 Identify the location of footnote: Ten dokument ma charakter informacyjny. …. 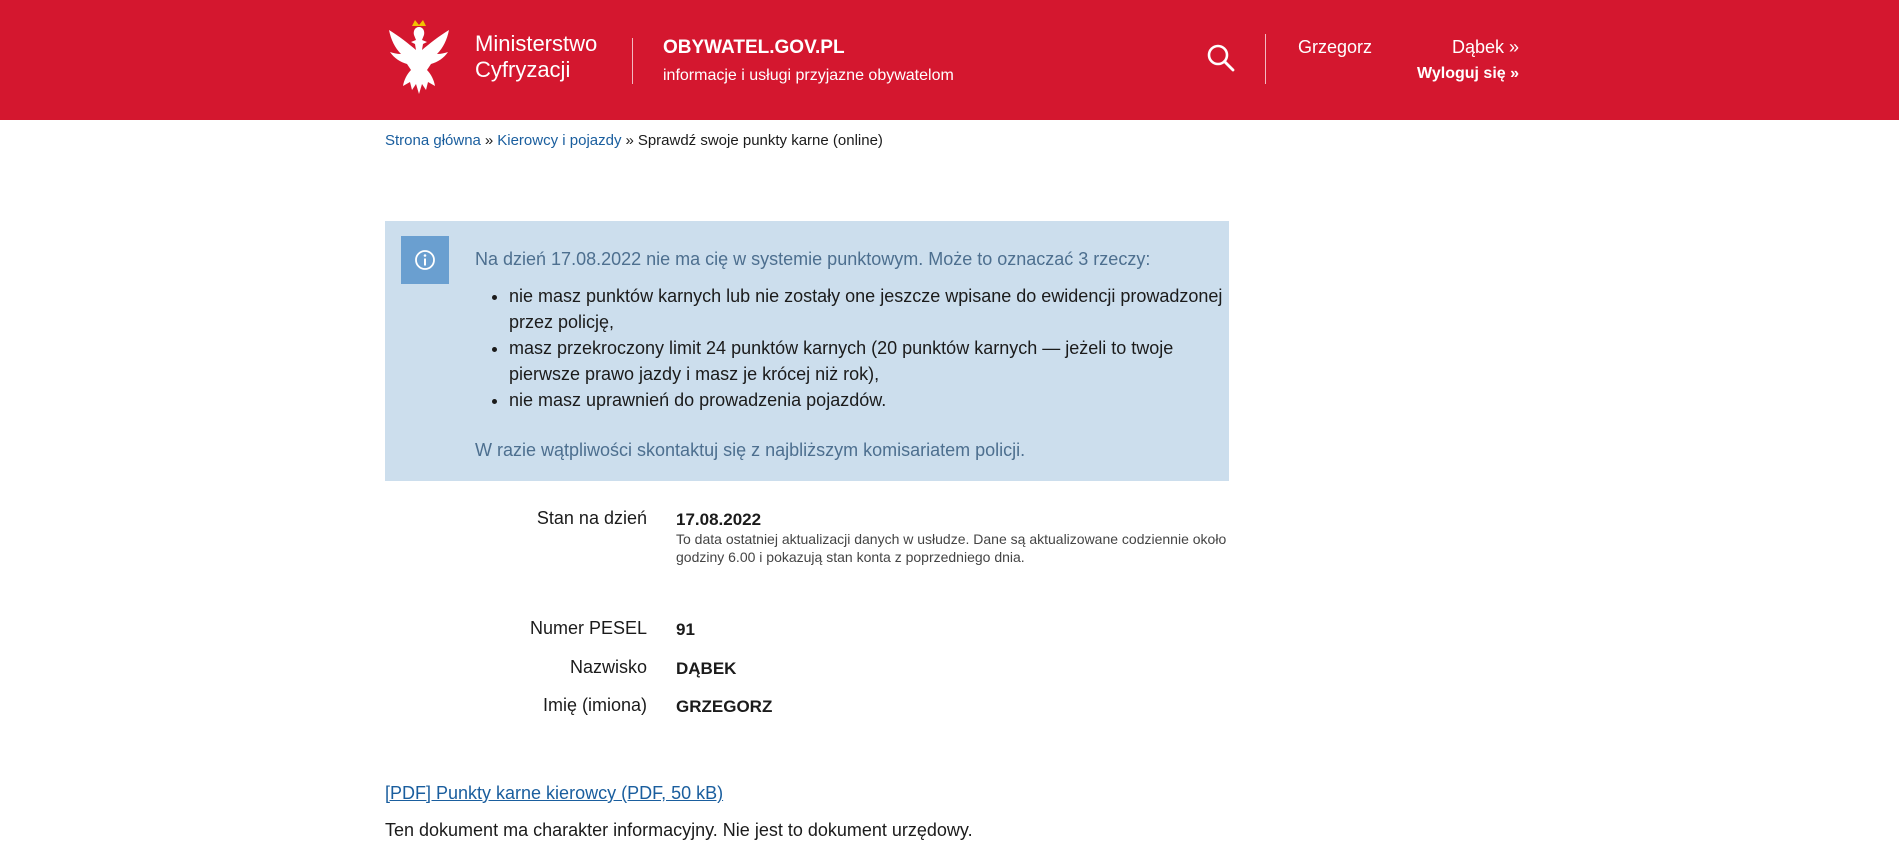
(679, 830).